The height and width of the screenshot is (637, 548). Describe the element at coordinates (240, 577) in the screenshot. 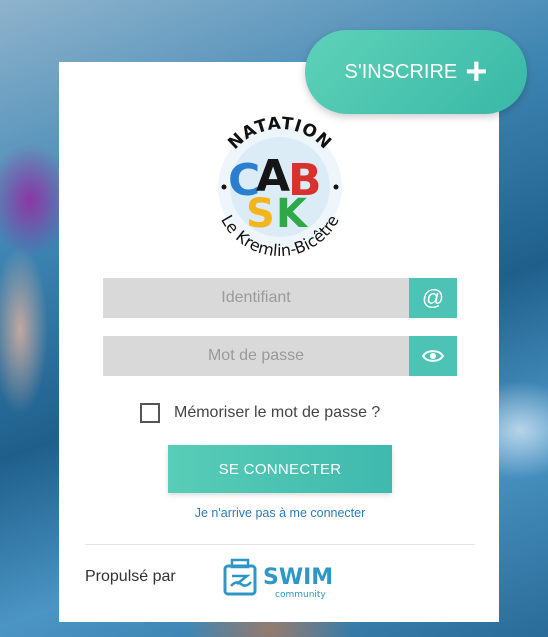

I see `swim-logo-icon` at that location.